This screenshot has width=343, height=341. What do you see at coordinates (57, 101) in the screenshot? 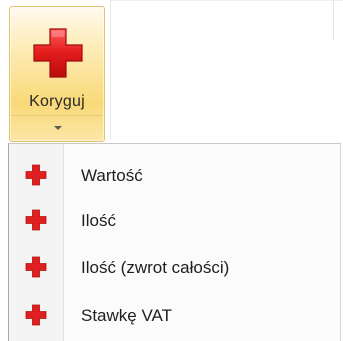
I see `koryguj-label: Koryguj` at bounding box center [57, 101].